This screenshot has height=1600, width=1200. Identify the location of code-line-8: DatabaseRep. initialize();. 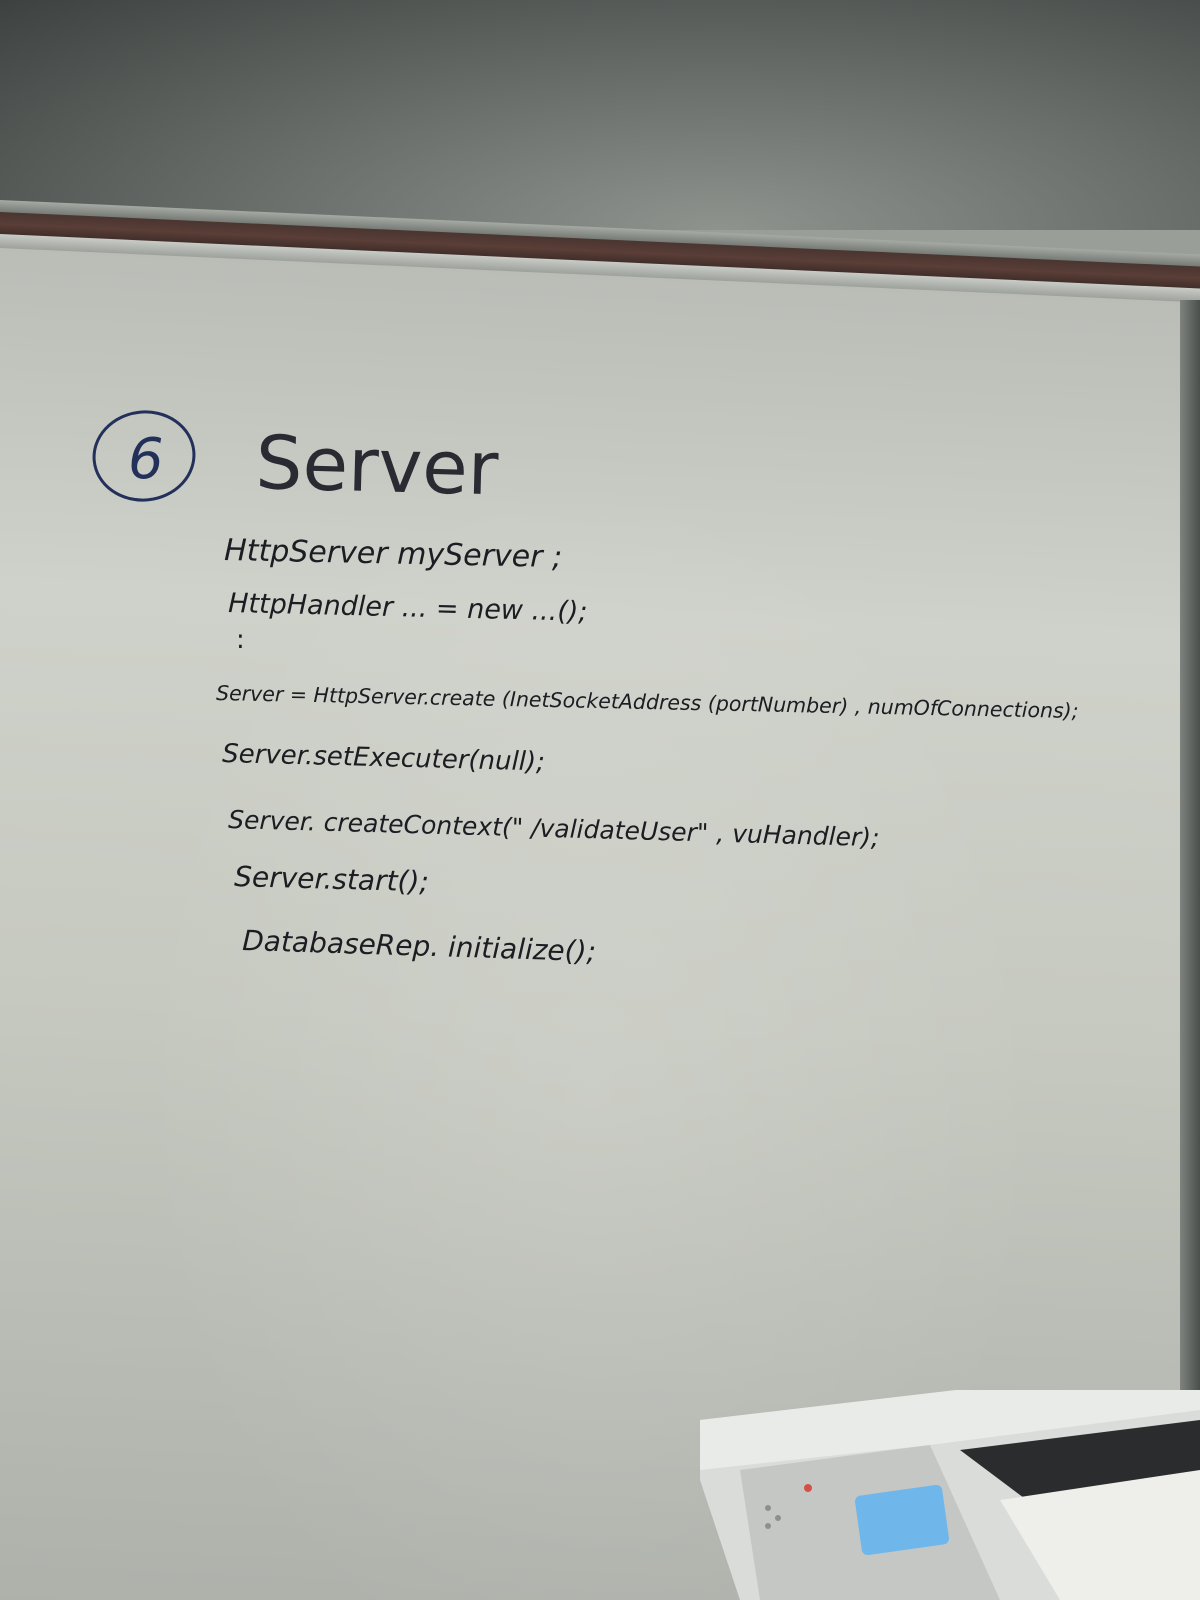
(419, 946).